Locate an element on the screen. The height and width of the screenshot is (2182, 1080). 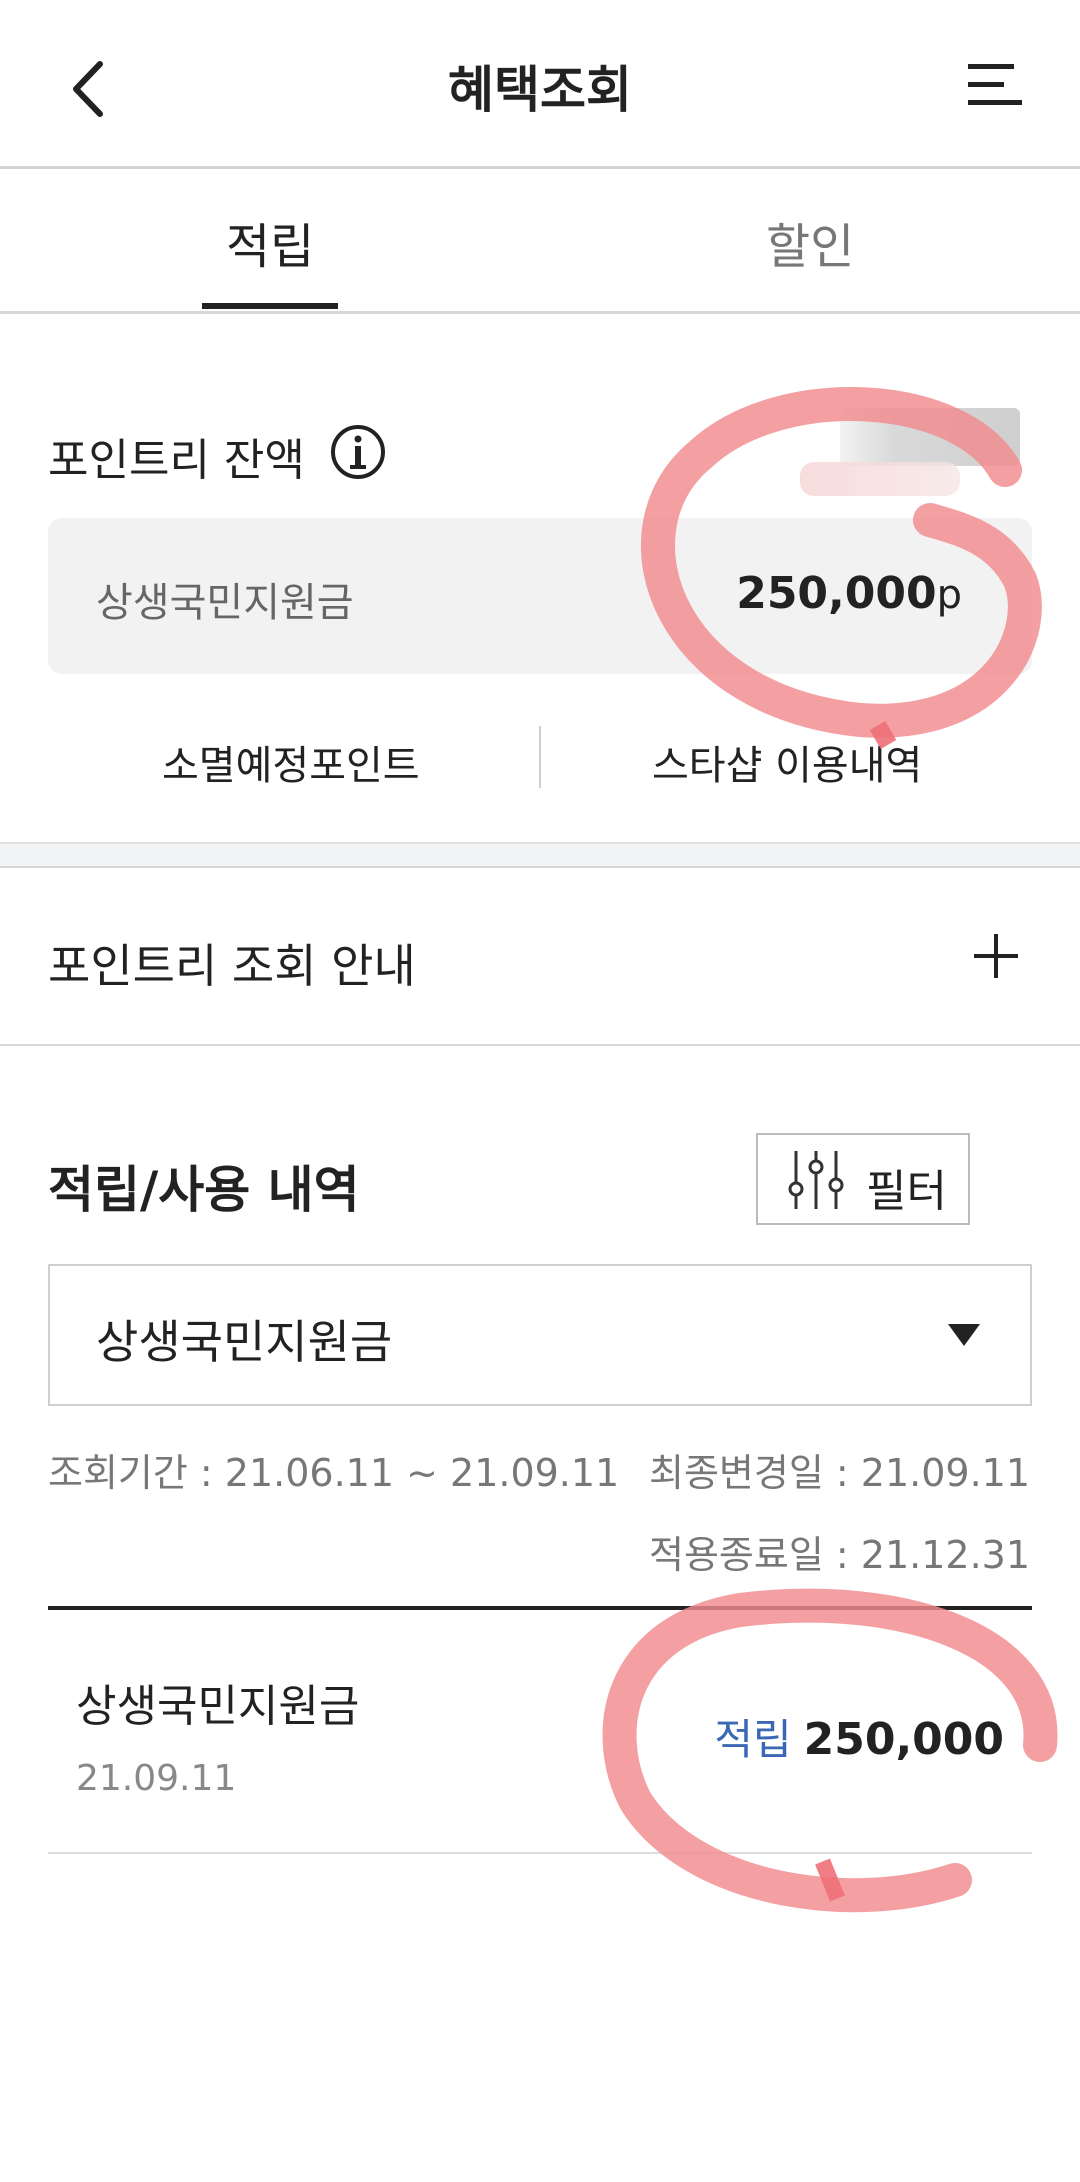
guide-accordion-label: 포인트리 조회 안내 is located at coordinates (232, 963).